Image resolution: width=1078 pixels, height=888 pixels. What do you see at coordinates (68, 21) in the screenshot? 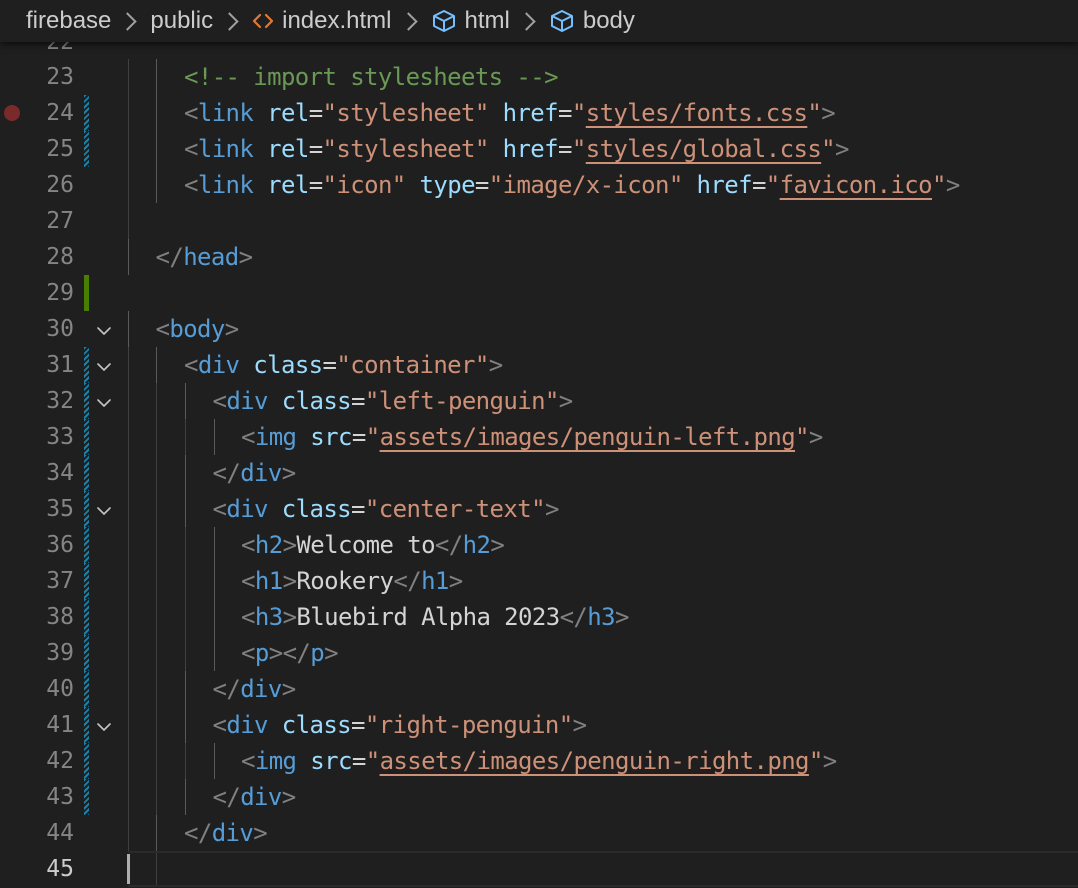
I see `breadcrumb-item-firebase: firebase` at bounding box center [68, 21].